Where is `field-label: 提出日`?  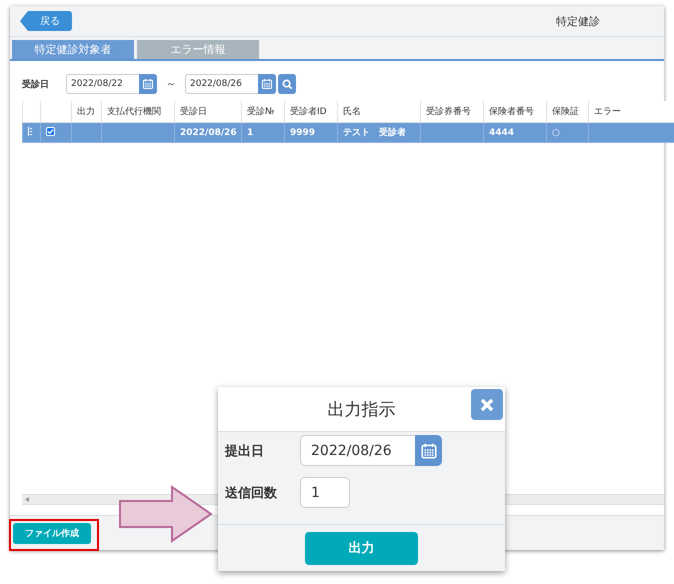 field-label: 提出日 is located at coordinates (245, 451).